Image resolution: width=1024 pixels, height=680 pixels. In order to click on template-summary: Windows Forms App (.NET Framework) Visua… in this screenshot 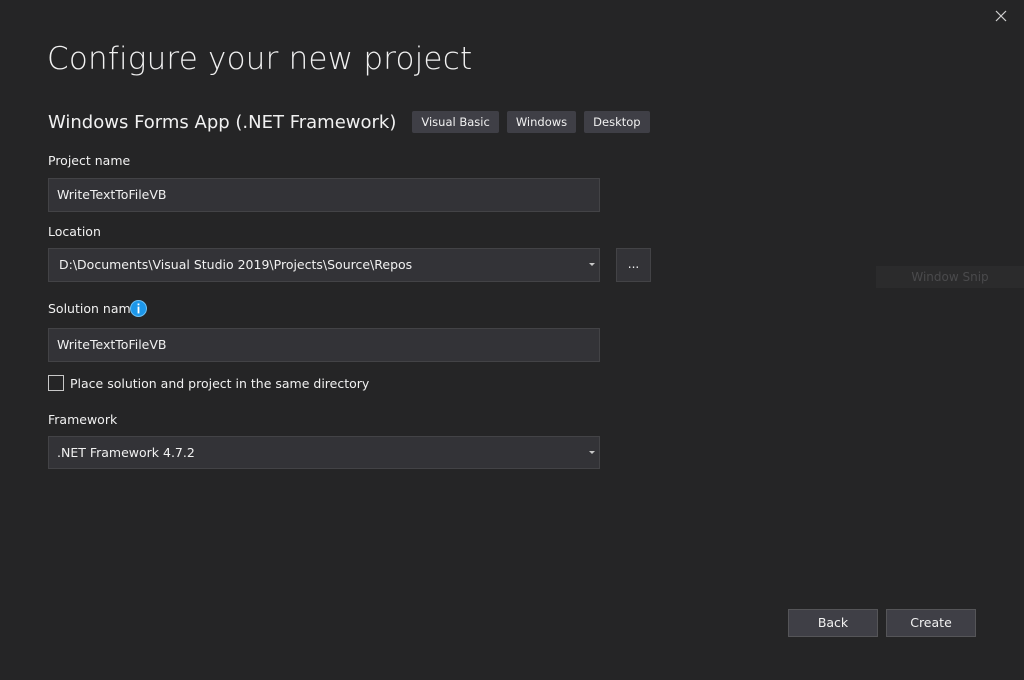, I will do `click(353, 122)`.